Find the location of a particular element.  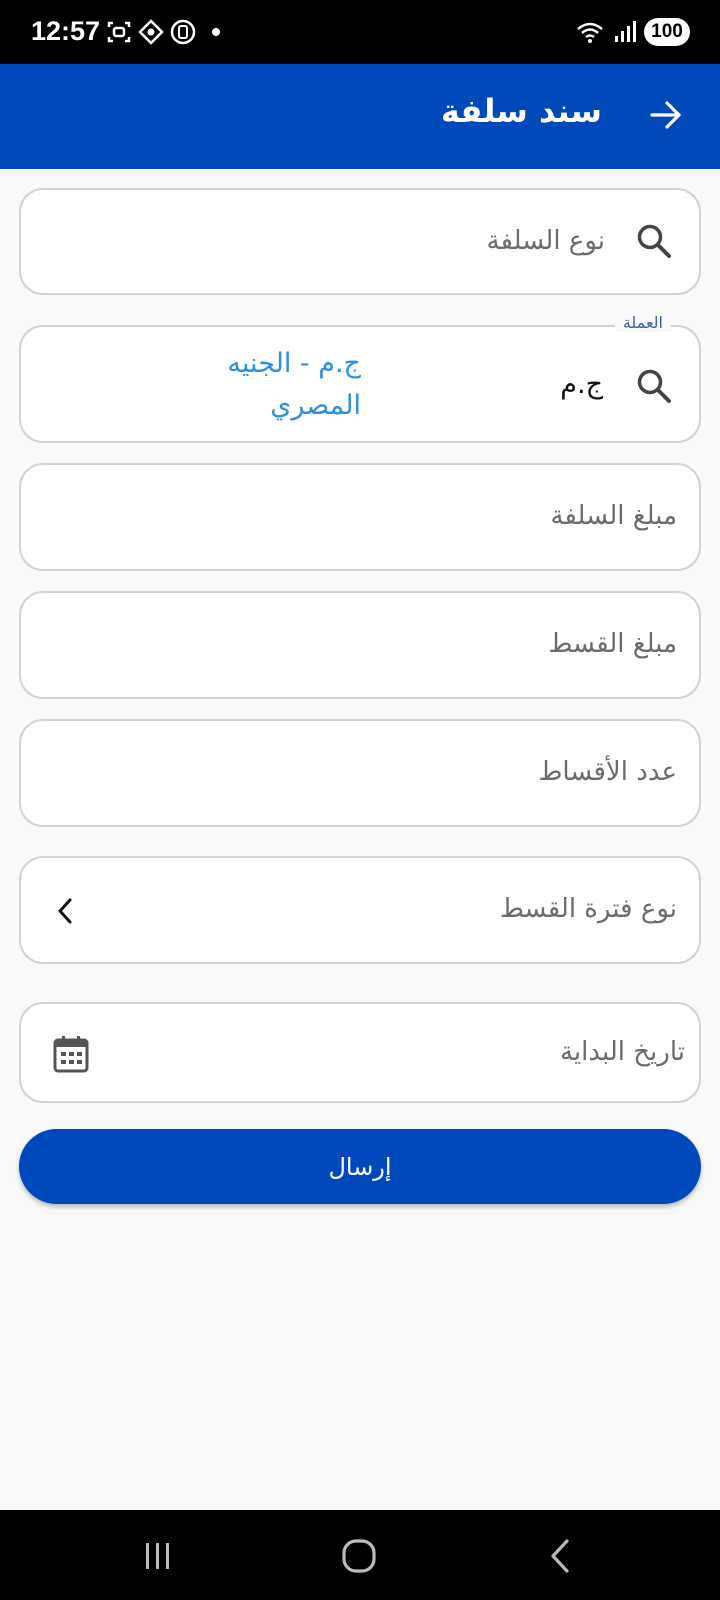

page-title: سند سلفة is located at coordinates (521, 111).